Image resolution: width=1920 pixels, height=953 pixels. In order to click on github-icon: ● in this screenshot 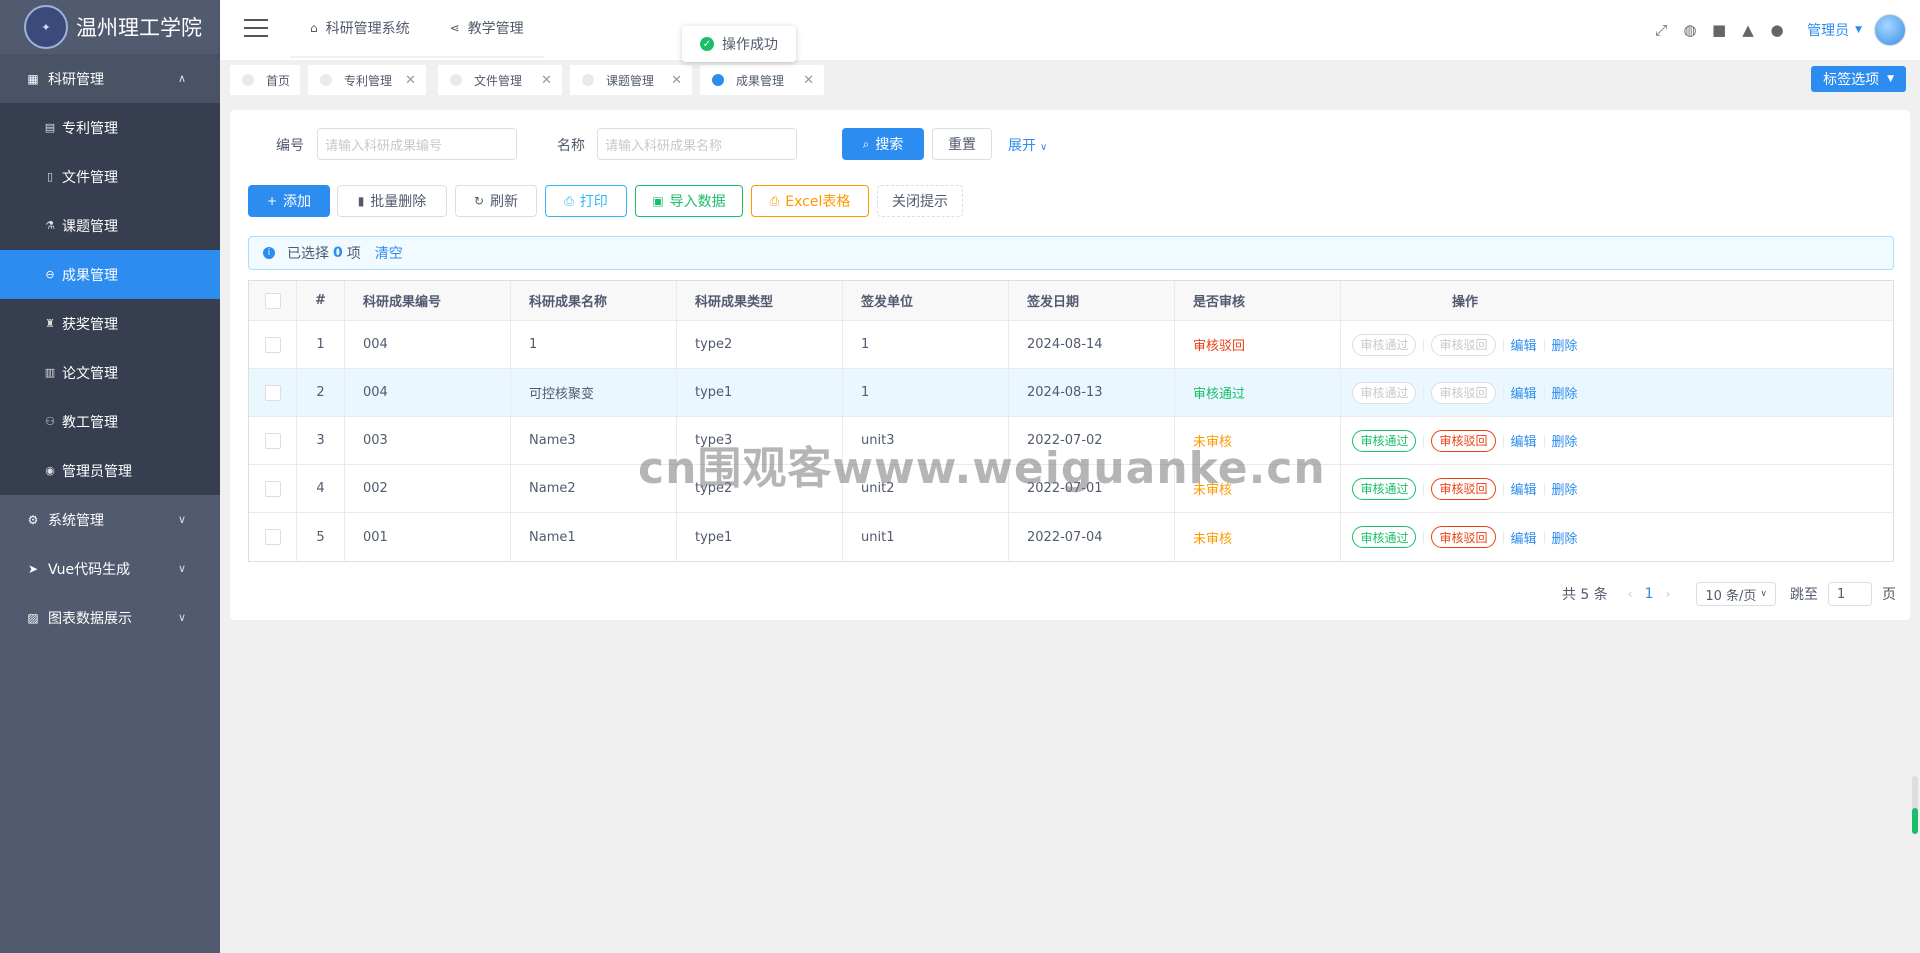, I will do `click(1777, 30)`.